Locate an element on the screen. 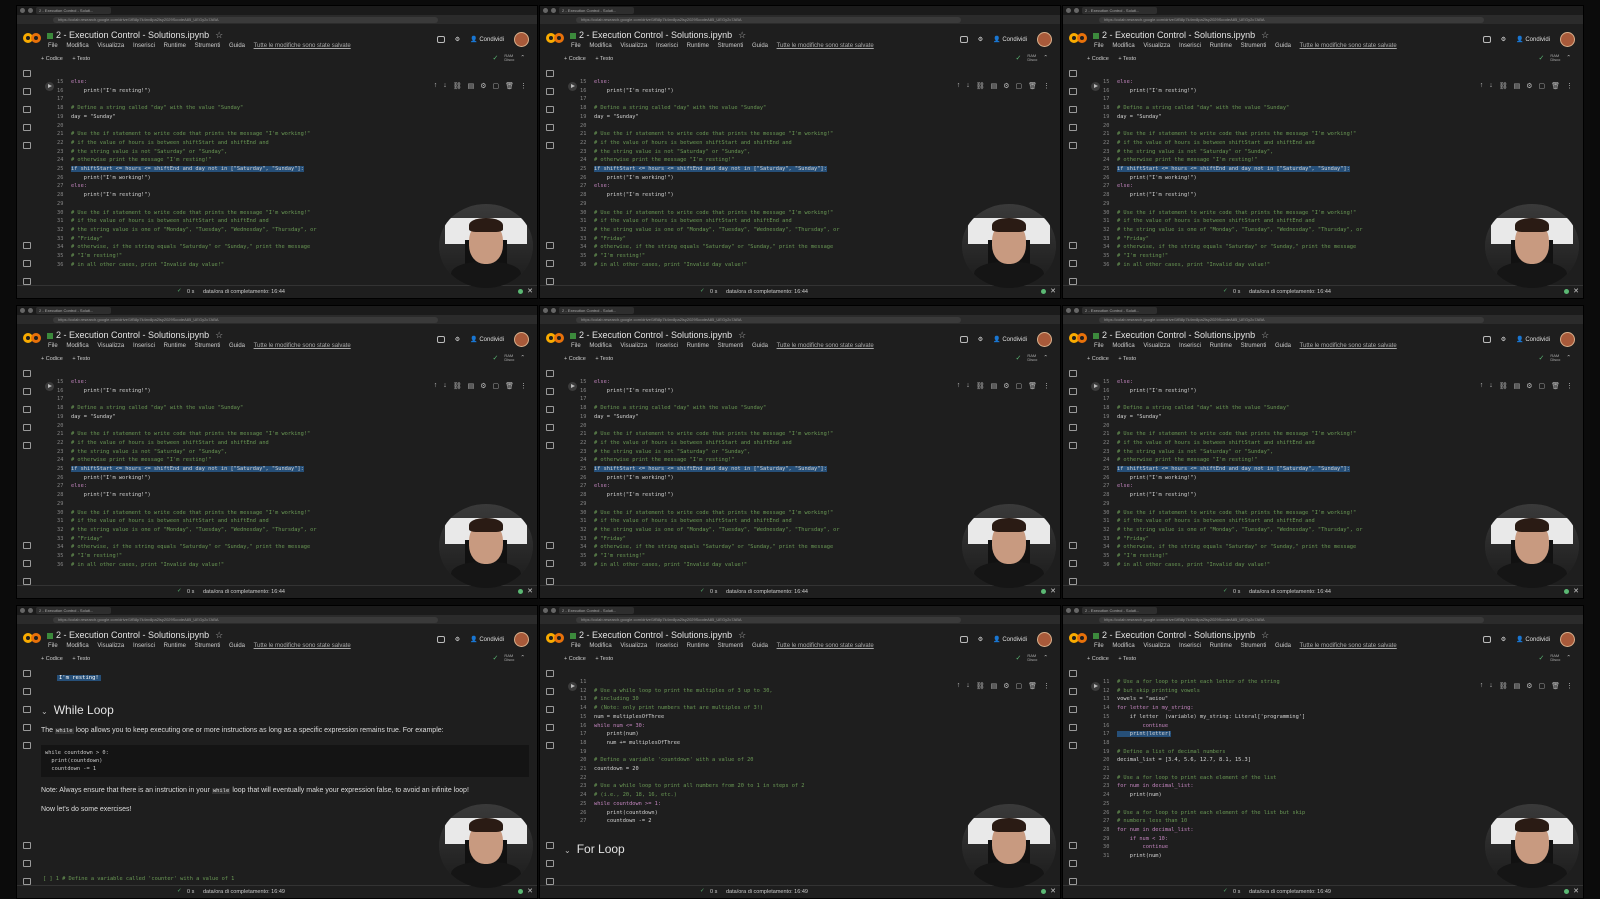  terminal-icon is located at coordinates (550, 281).